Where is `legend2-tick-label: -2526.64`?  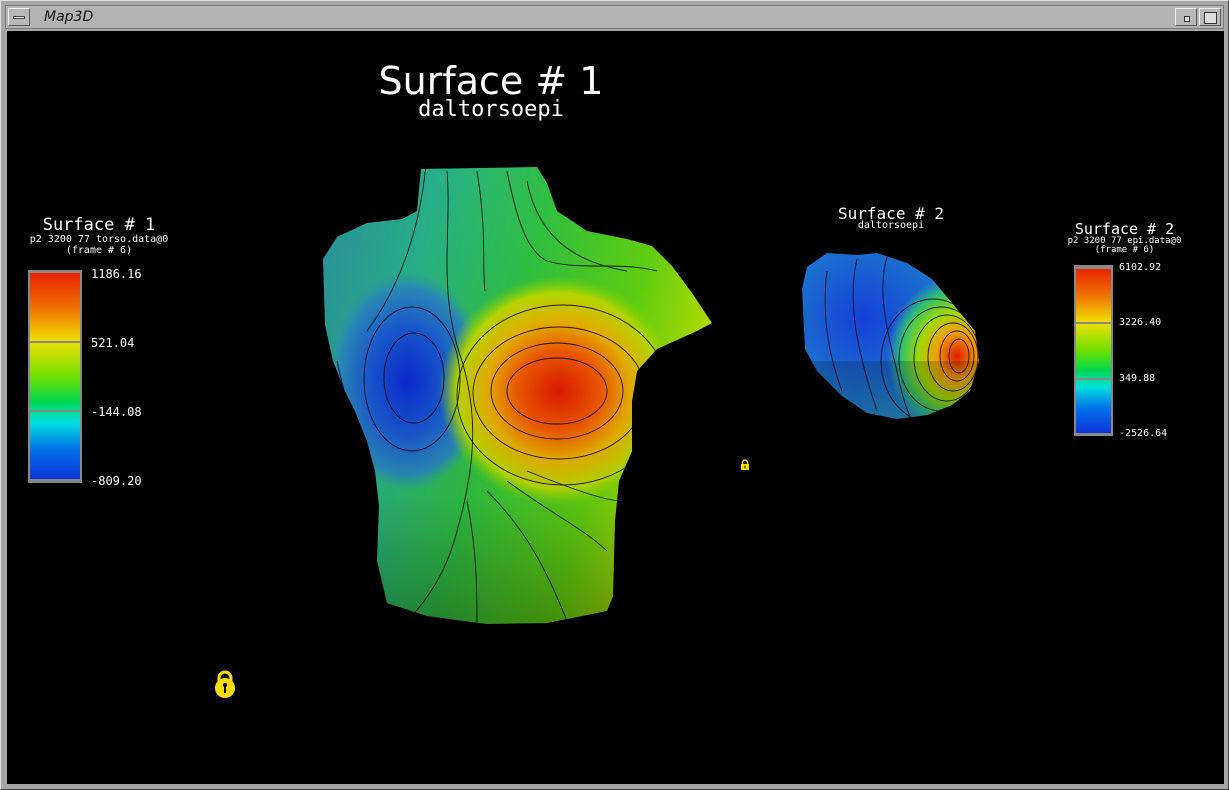
legend2-tick-label: -2526.64 is located at coordinates (1143, 433).